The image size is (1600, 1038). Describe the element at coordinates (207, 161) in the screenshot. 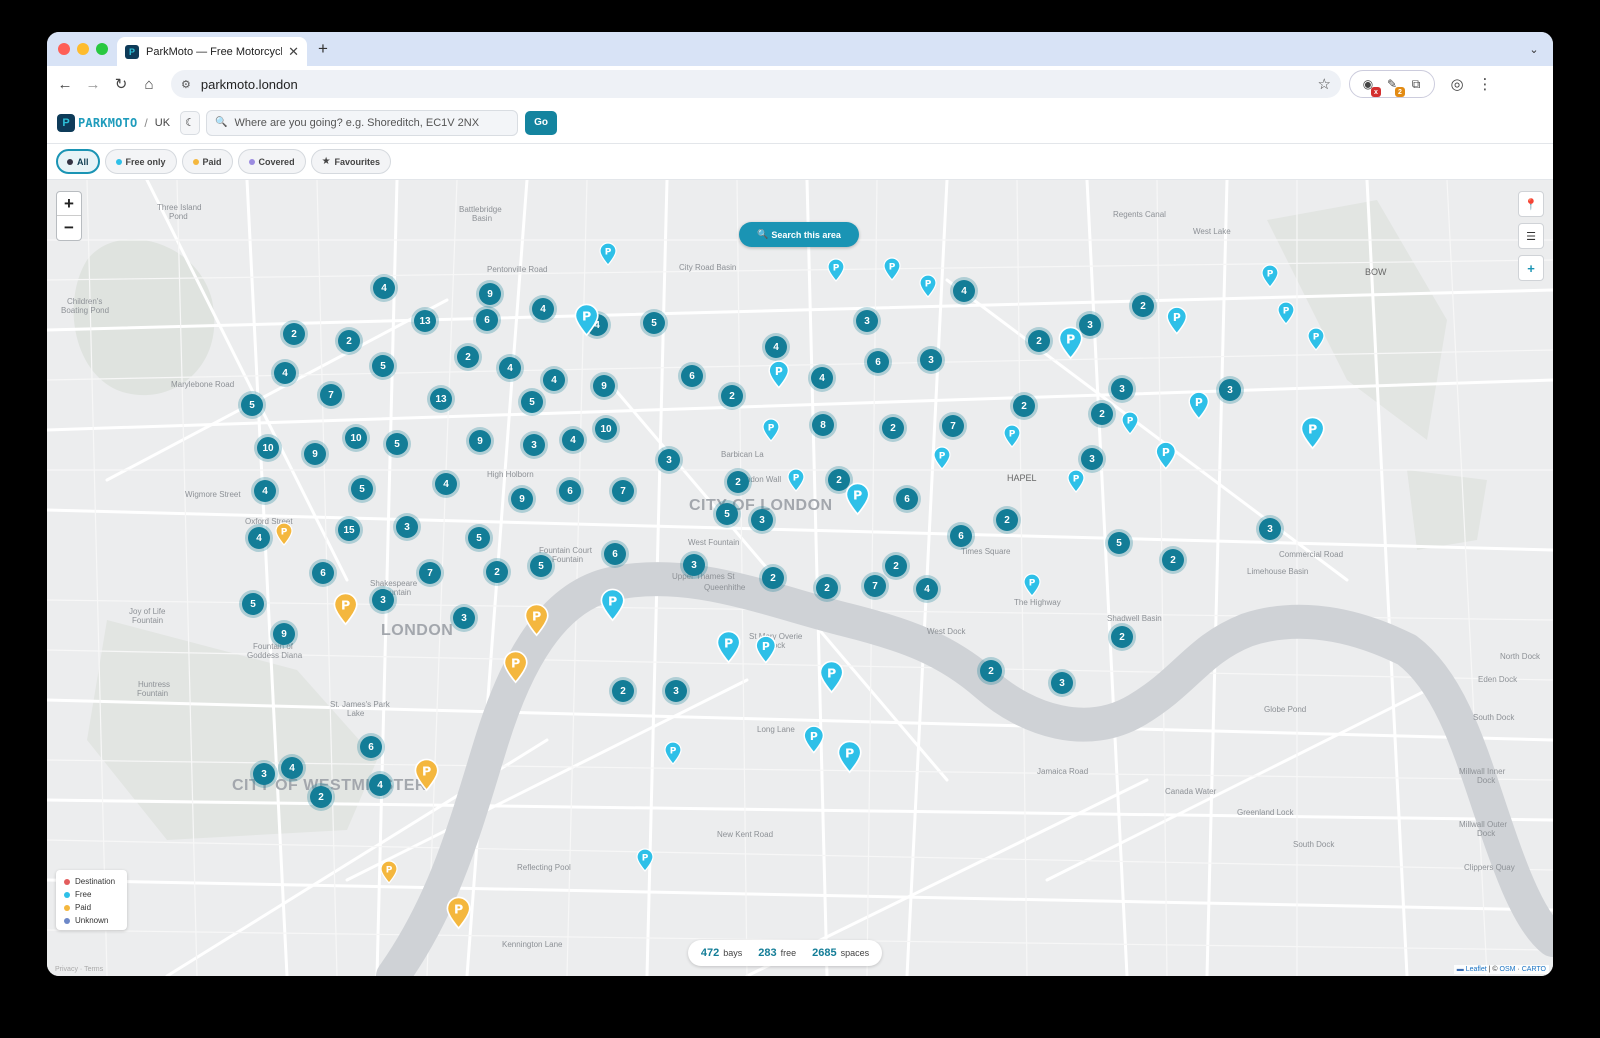

I see `filter-paid: Paid` at that location.